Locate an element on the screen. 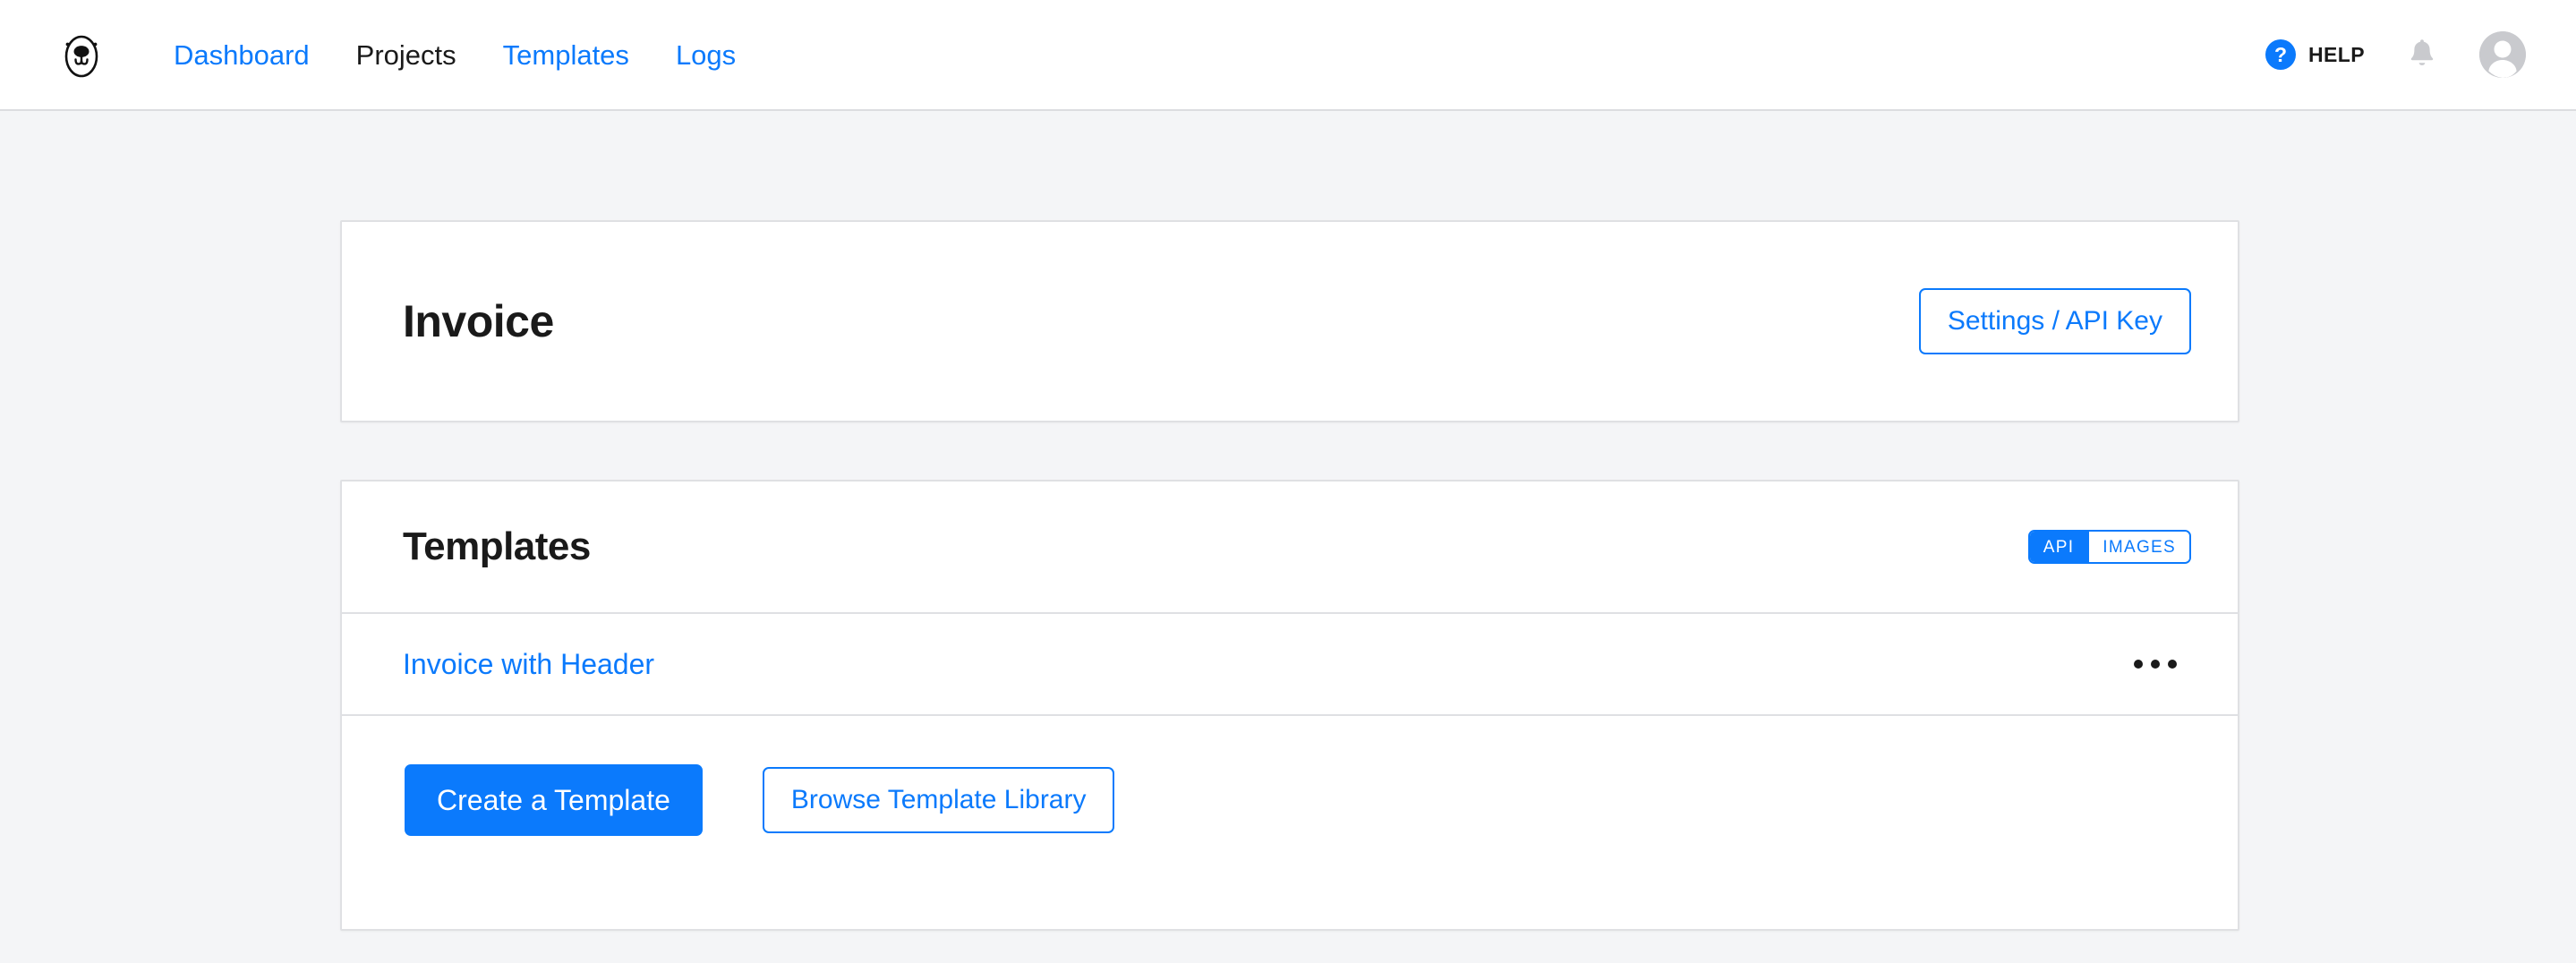 The height and width of the screenshot is (963, 2576). primary-nav-links: Dashboard Projects Templates Logs is located at coordinates (454, 55).